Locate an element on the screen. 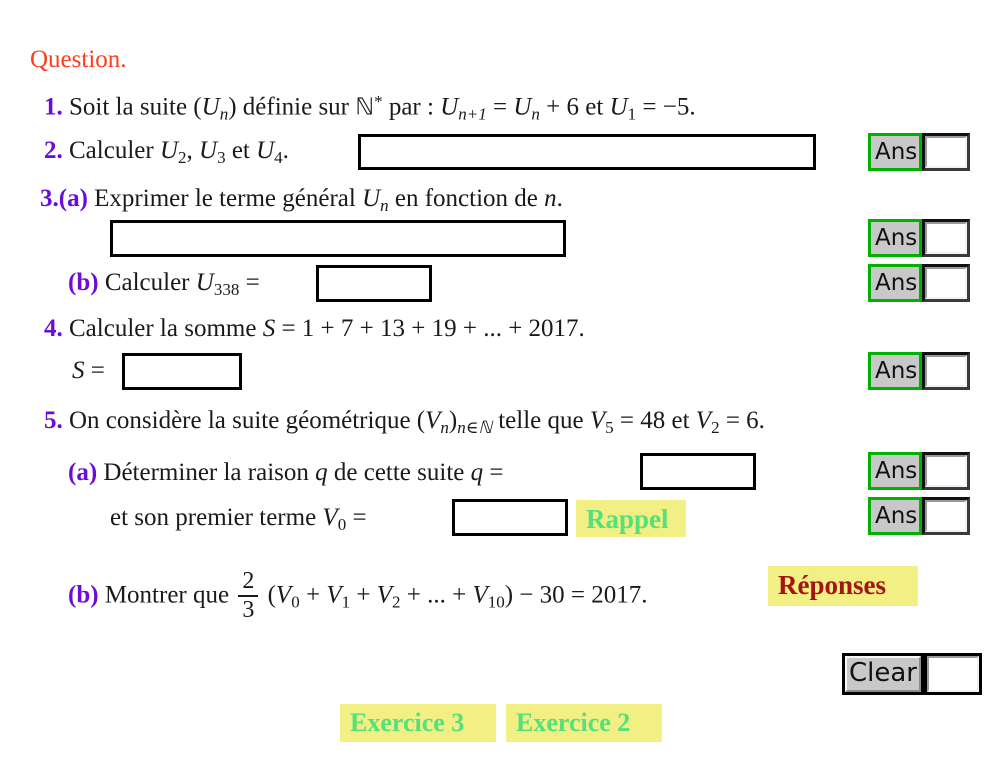 This screenshot has width=1000, height=760. question-4-text-a: Calculer la somme is located at coordinates (166, 328).